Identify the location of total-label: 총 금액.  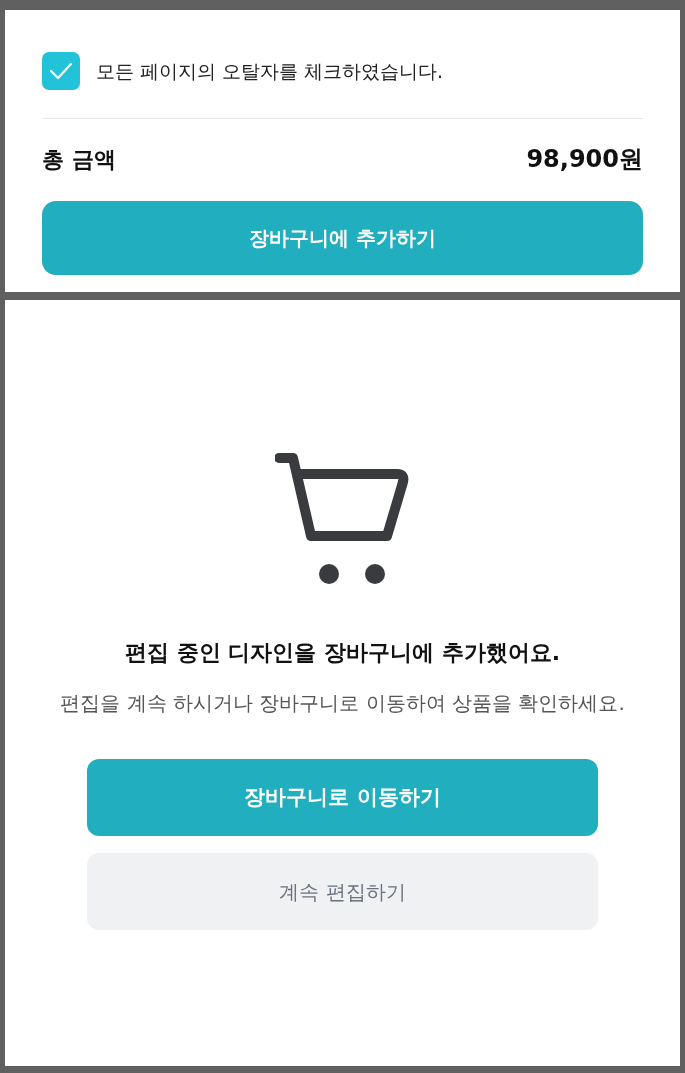
(79, 159).